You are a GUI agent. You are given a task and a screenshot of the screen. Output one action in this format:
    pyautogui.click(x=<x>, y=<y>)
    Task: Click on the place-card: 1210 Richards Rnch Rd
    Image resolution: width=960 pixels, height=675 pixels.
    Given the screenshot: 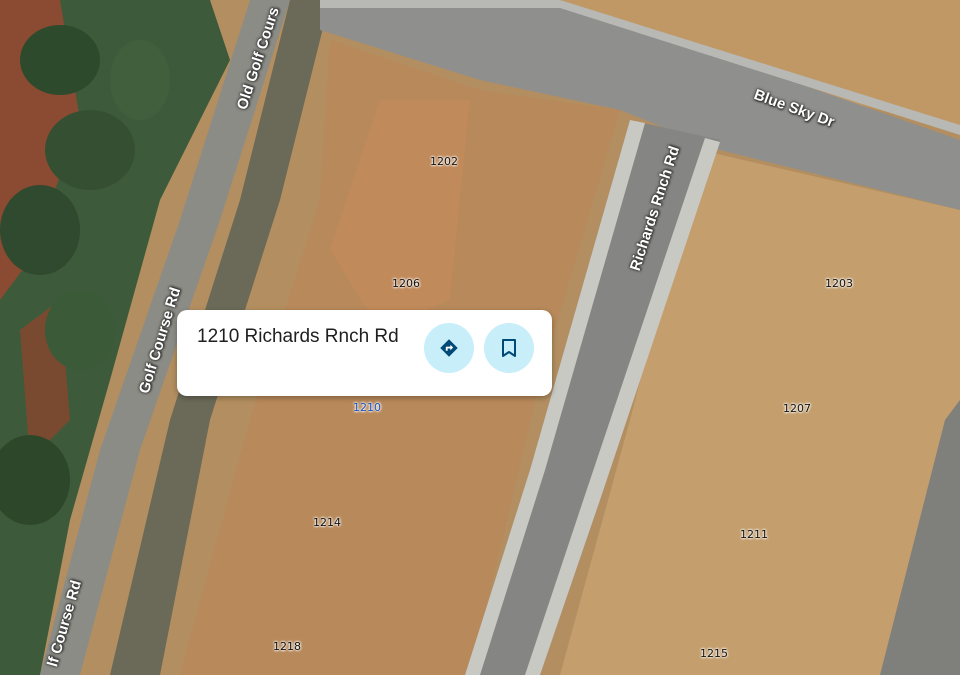 What is the action you would take?
    pyautogui.click(x=364, y=353)
    